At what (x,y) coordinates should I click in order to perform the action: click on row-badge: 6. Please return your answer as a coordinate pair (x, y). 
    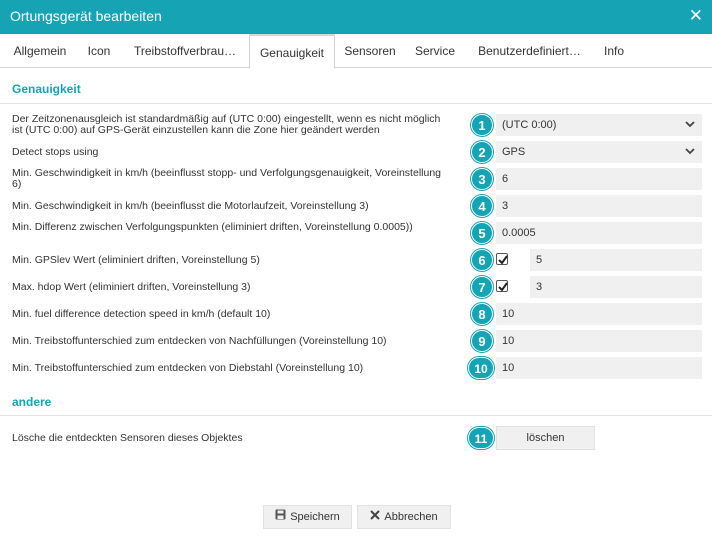
    Looking at the image, I should click on (482, 260).